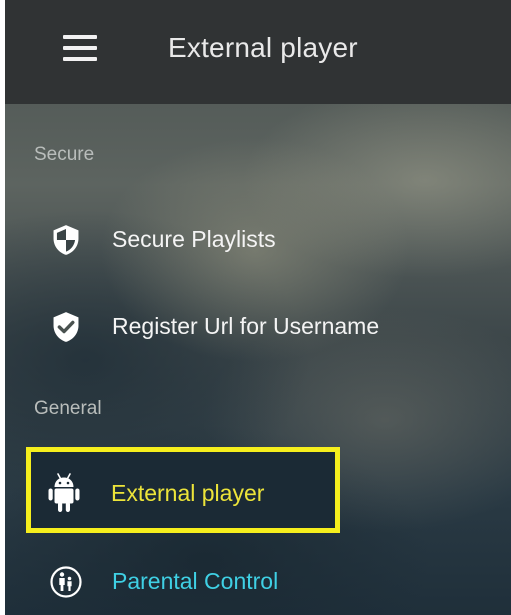 The width and height of the screenshot is (511, 615). Describe the element at coordinates (64, 493) in the screenshot. I see `android-icon` at that location.